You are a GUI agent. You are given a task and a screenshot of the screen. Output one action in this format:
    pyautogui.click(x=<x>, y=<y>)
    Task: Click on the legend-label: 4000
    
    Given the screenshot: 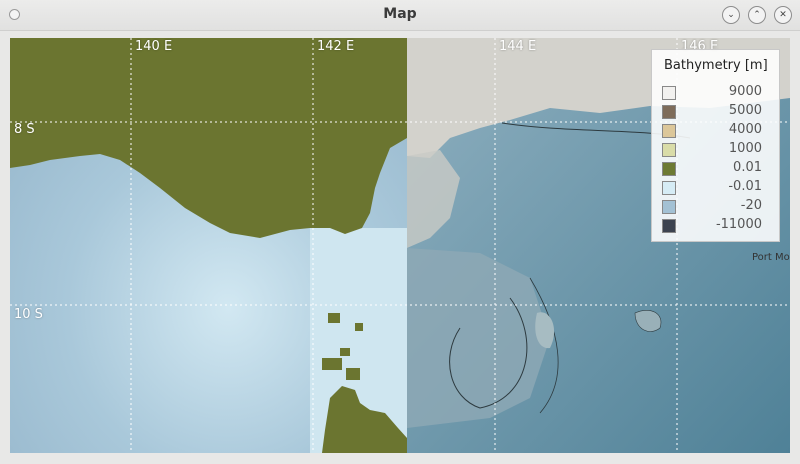 What is the action you would take?
    pyautogui.click(x=745, y=129)
    